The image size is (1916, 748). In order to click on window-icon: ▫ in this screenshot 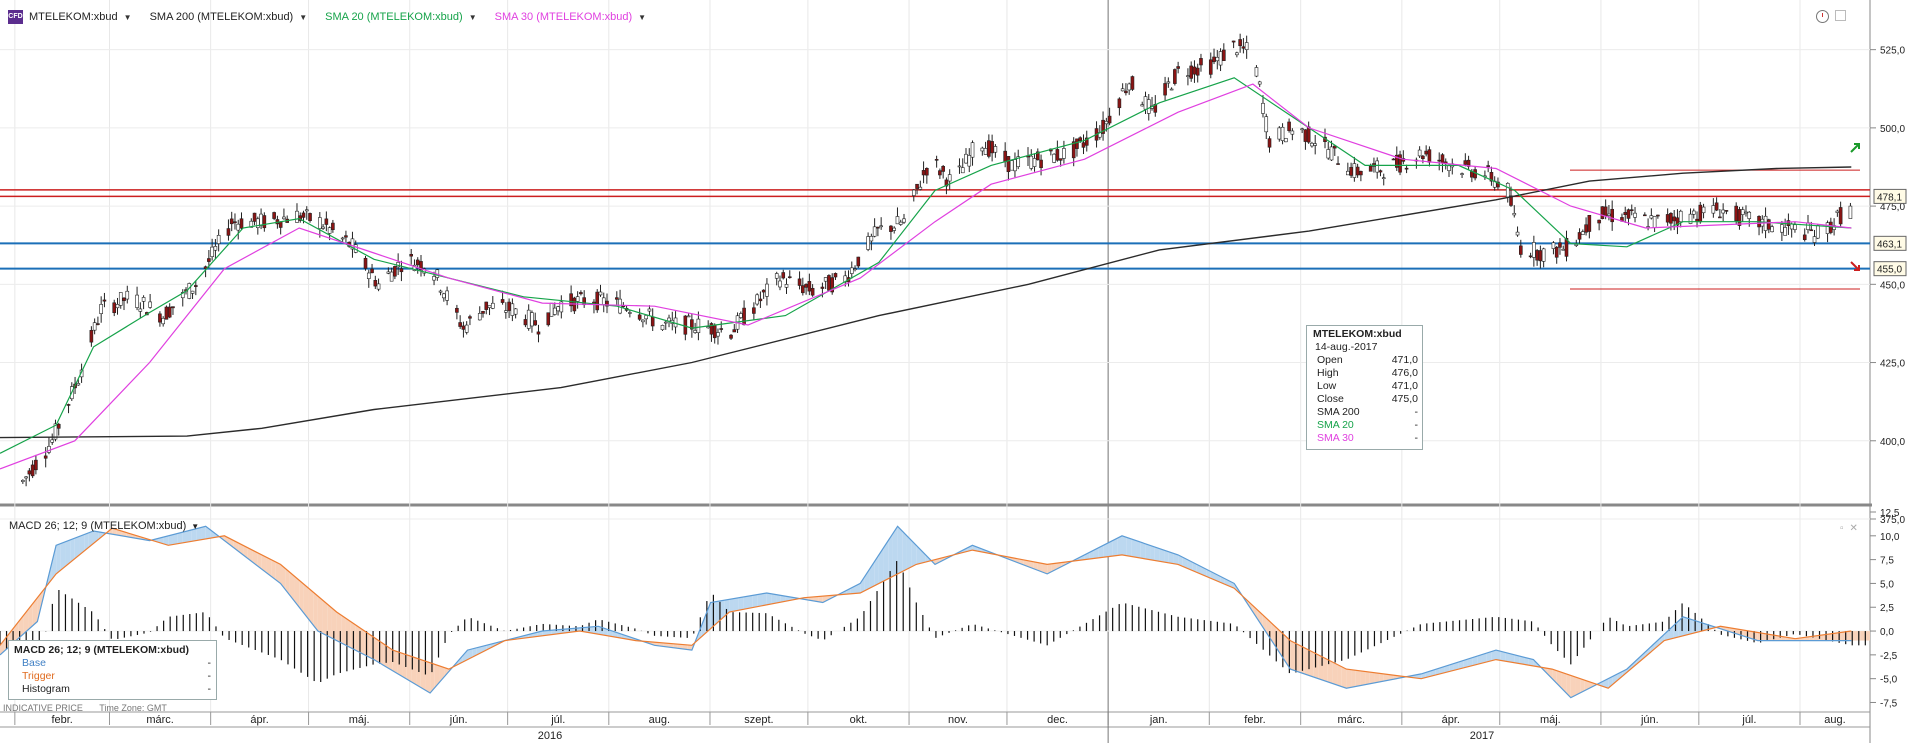, I will do `click(1842, 528)`.